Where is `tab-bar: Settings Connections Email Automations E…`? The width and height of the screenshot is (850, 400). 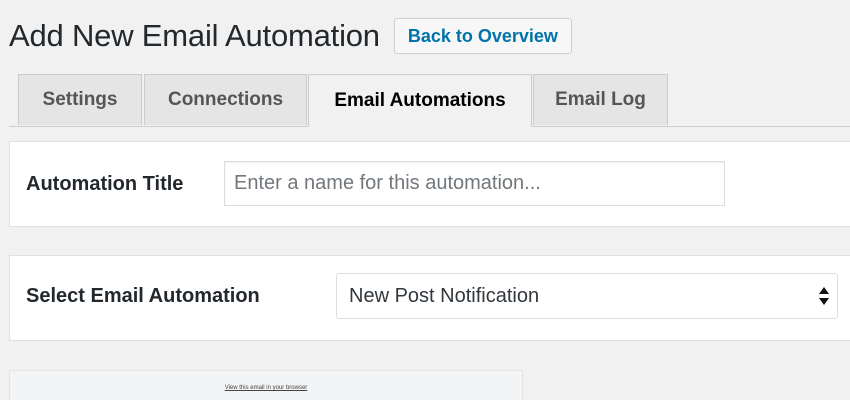 tab-bar: Settings Connections Email Automations E… is located at coordinates (429, 100).